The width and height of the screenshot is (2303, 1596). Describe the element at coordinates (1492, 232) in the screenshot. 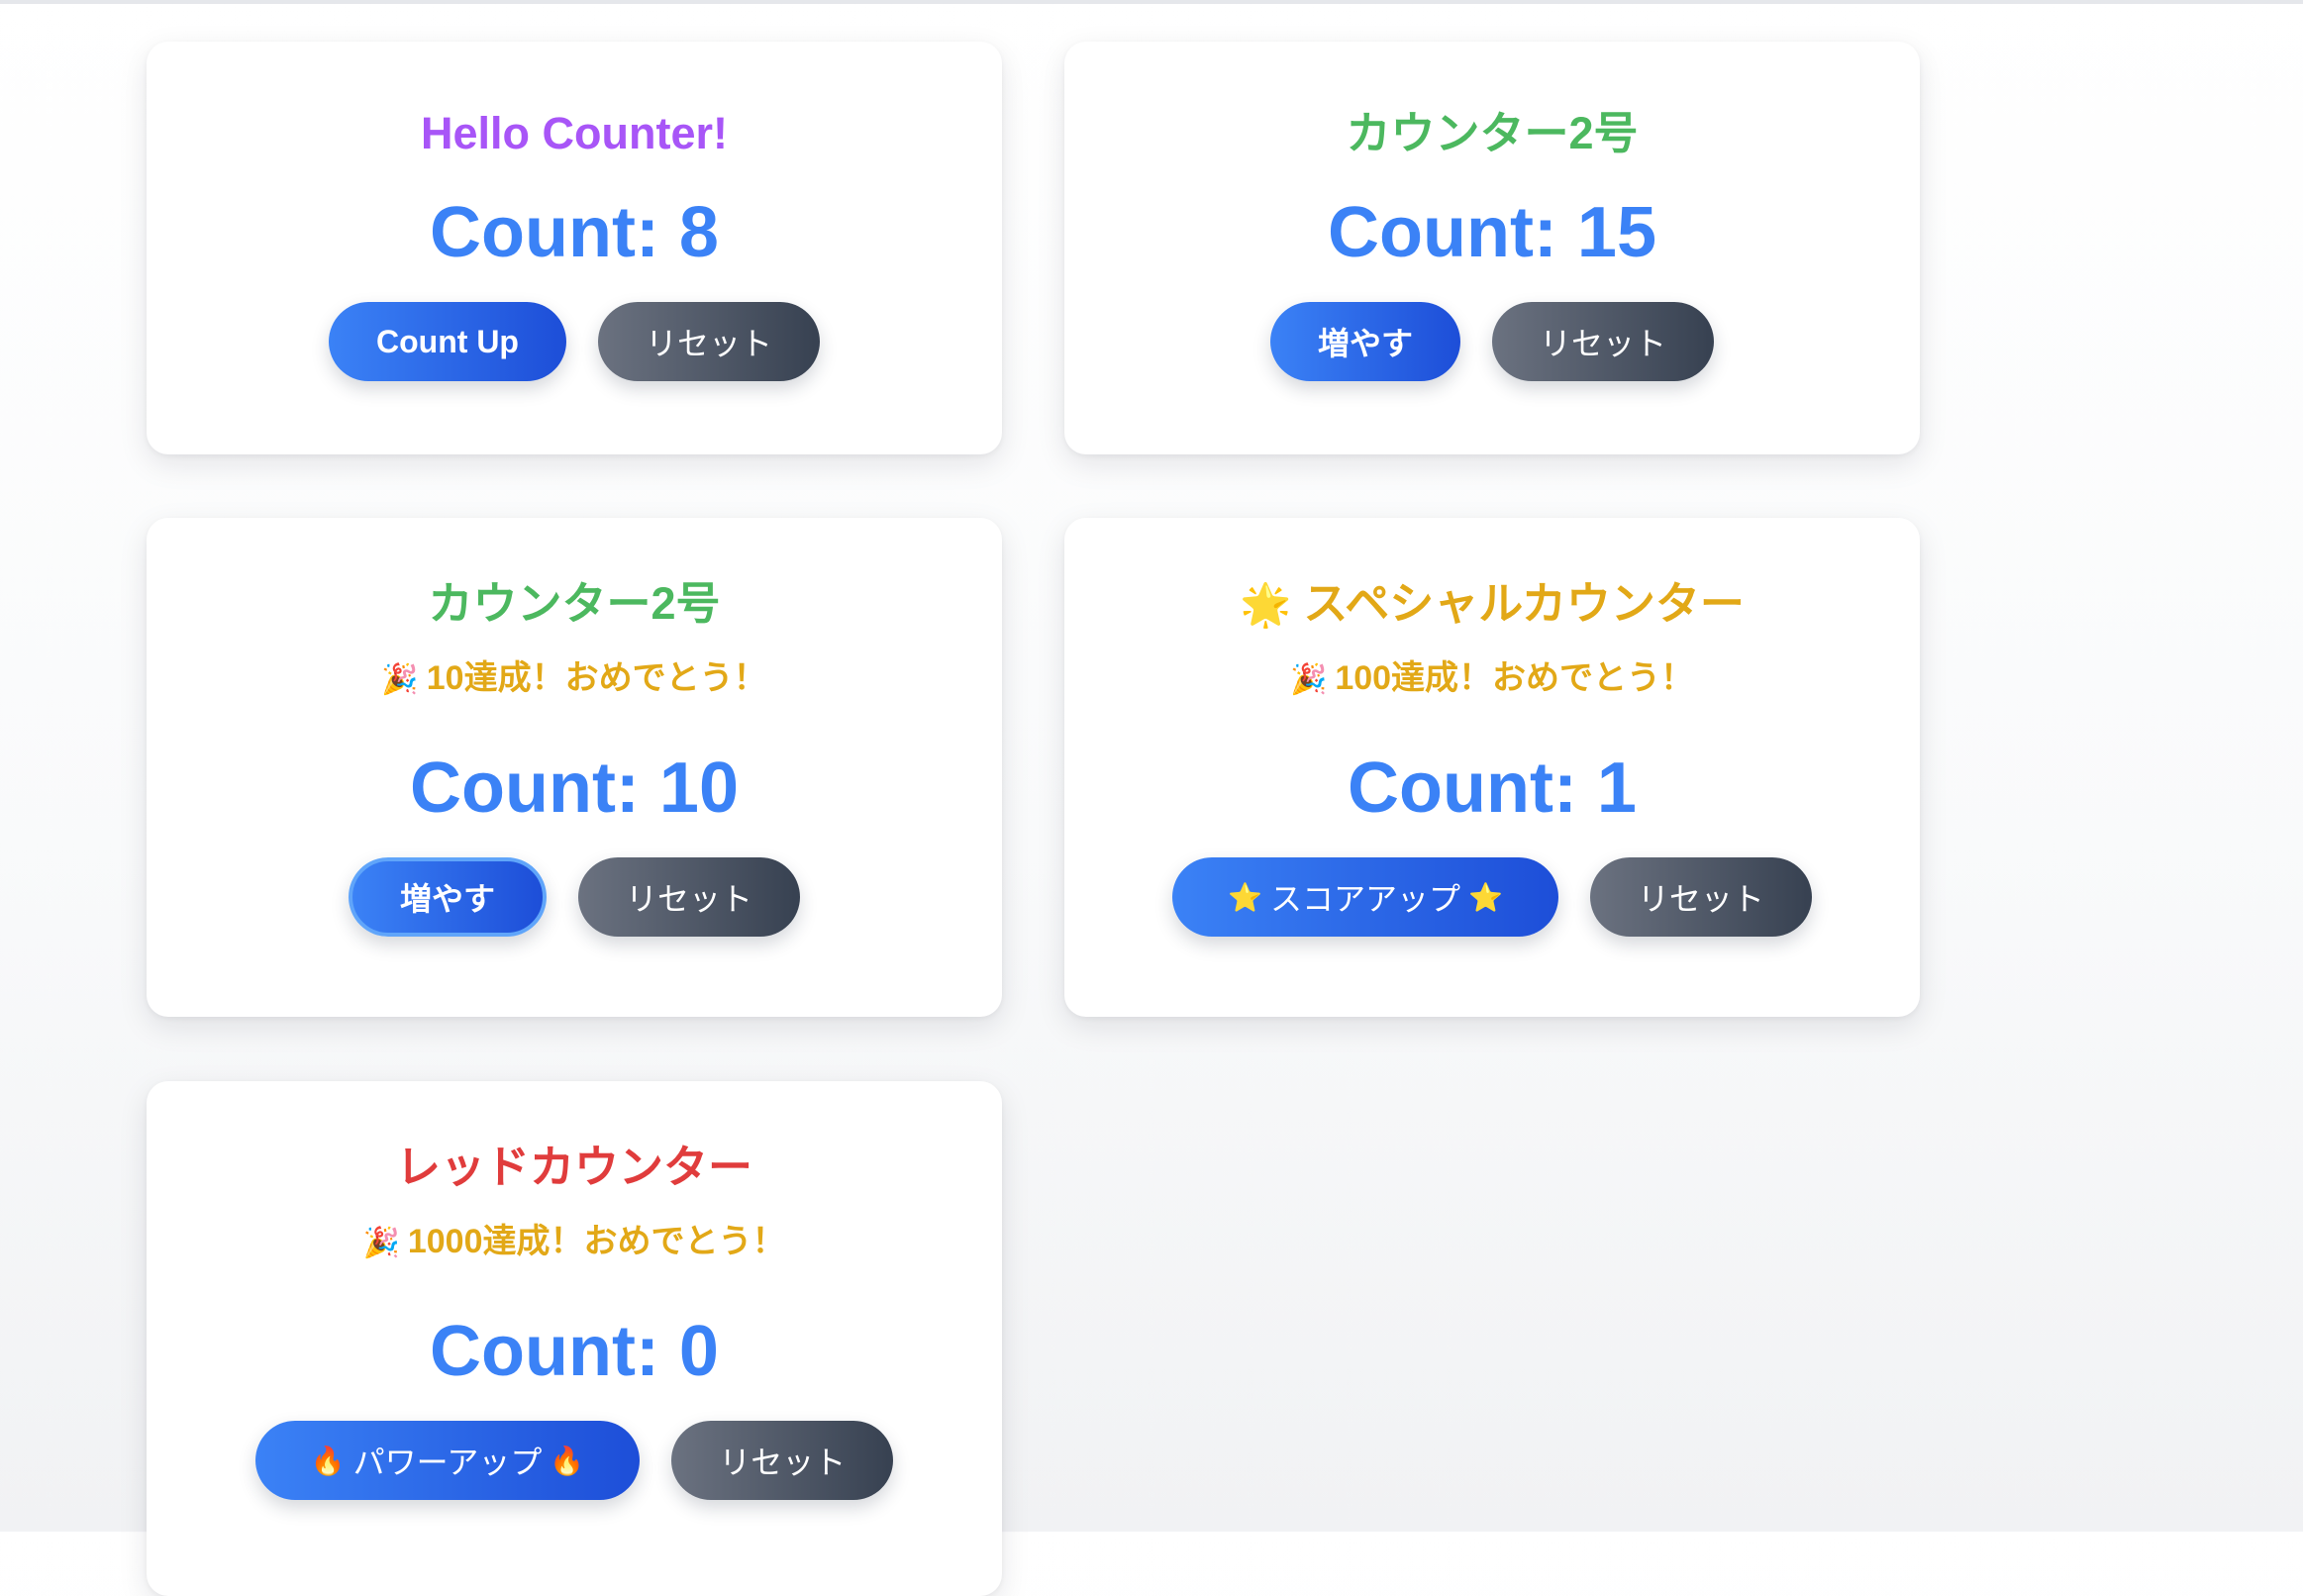

I see `count-display: Count: 15` at that location.